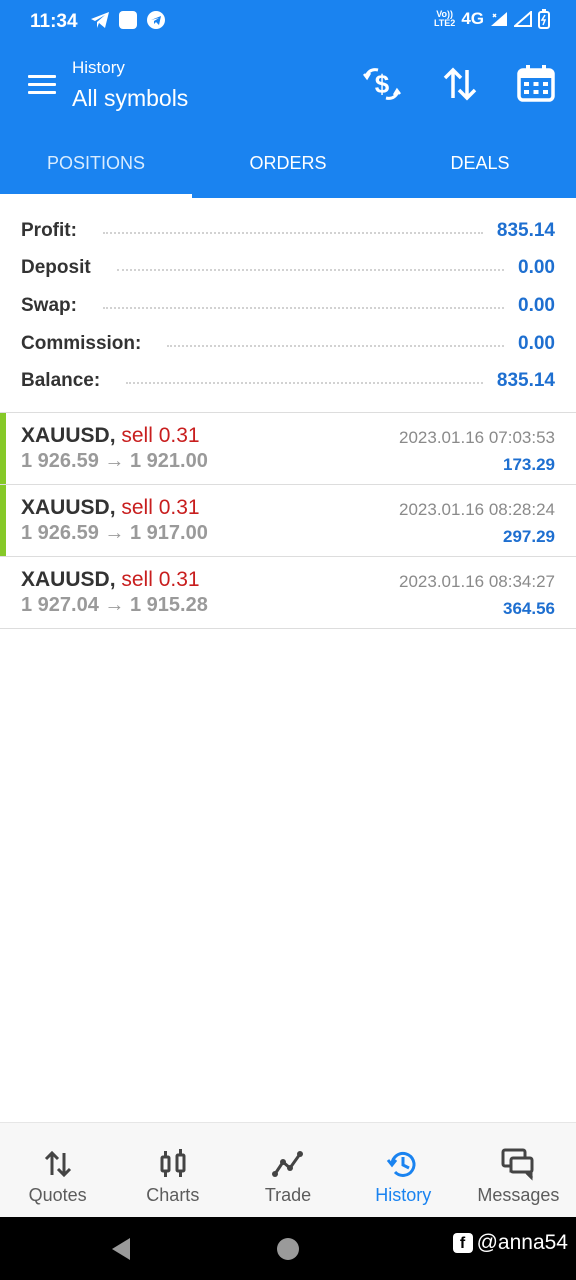  Describe the element at coordinates (288, 64) in the screenshot. I see `app-header: 11:34 Vo)) LTE2 4G History All symbols $` at that location.